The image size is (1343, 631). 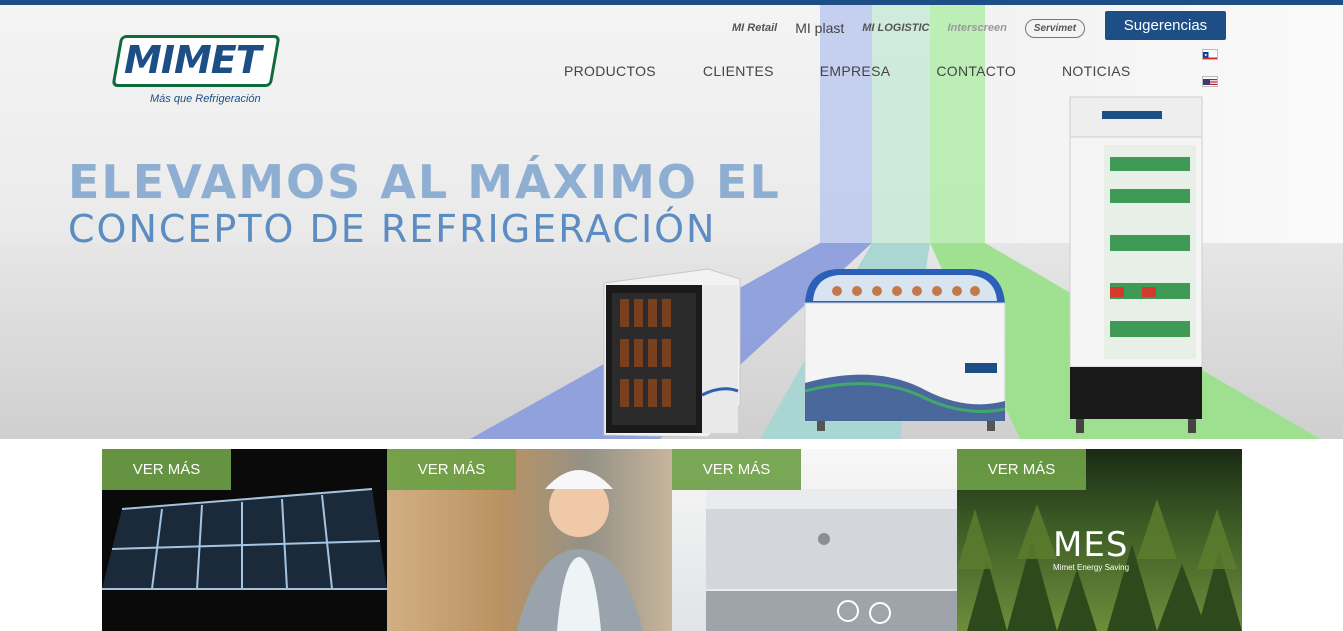 I want to click on suggestions-button: Sugerencias, so click(x=1165, y=25).